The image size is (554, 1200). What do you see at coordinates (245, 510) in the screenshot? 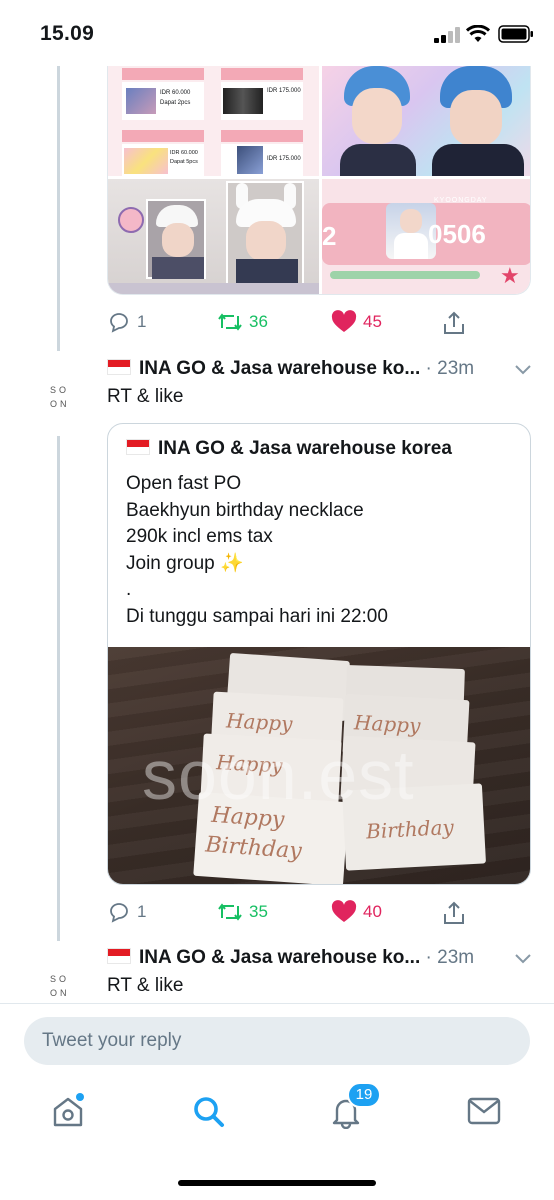
I see `quoted-tweet-line: Baekhyun birthday necklace` at bounding box center [245, 510].